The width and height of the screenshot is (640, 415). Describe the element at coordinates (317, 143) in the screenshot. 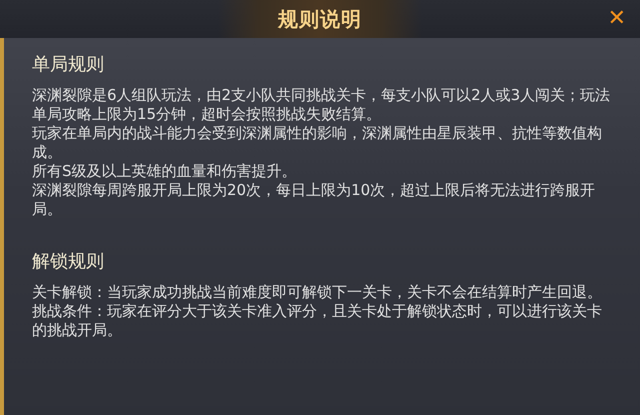

I see `rule-paragraph: 玩家在单局内的战斗能力会受到深渊属性的影响，深渊属性由星辰装甲、抗性等数值构成。` at that location.